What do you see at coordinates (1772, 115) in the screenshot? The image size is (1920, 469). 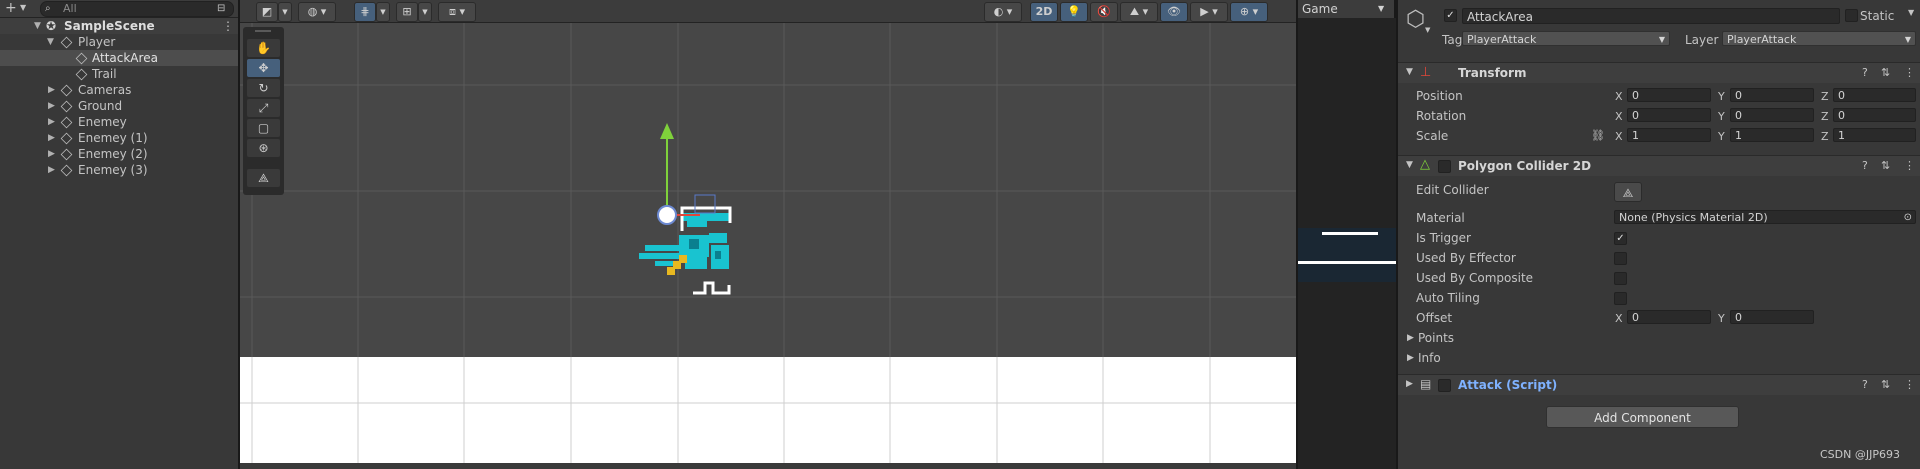 I see `rotation-y-field: 0` at bounding box center [1772, 115].